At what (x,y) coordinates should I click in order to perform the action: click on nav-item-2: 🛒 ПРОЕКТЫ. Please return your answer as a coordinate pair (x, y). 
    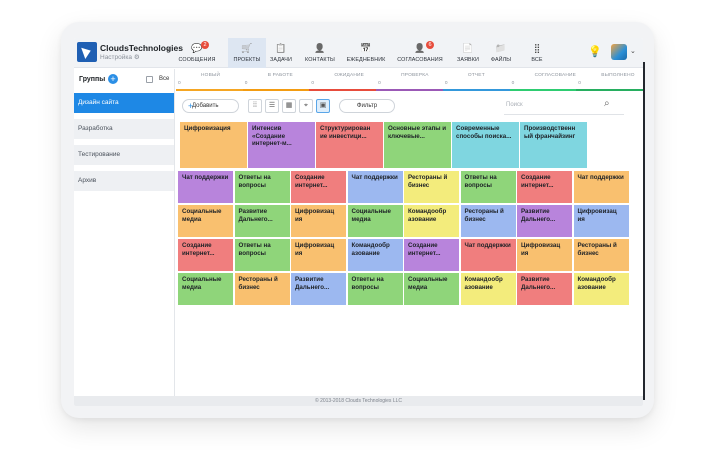
    Looking at the image, I should click on (247, 53).